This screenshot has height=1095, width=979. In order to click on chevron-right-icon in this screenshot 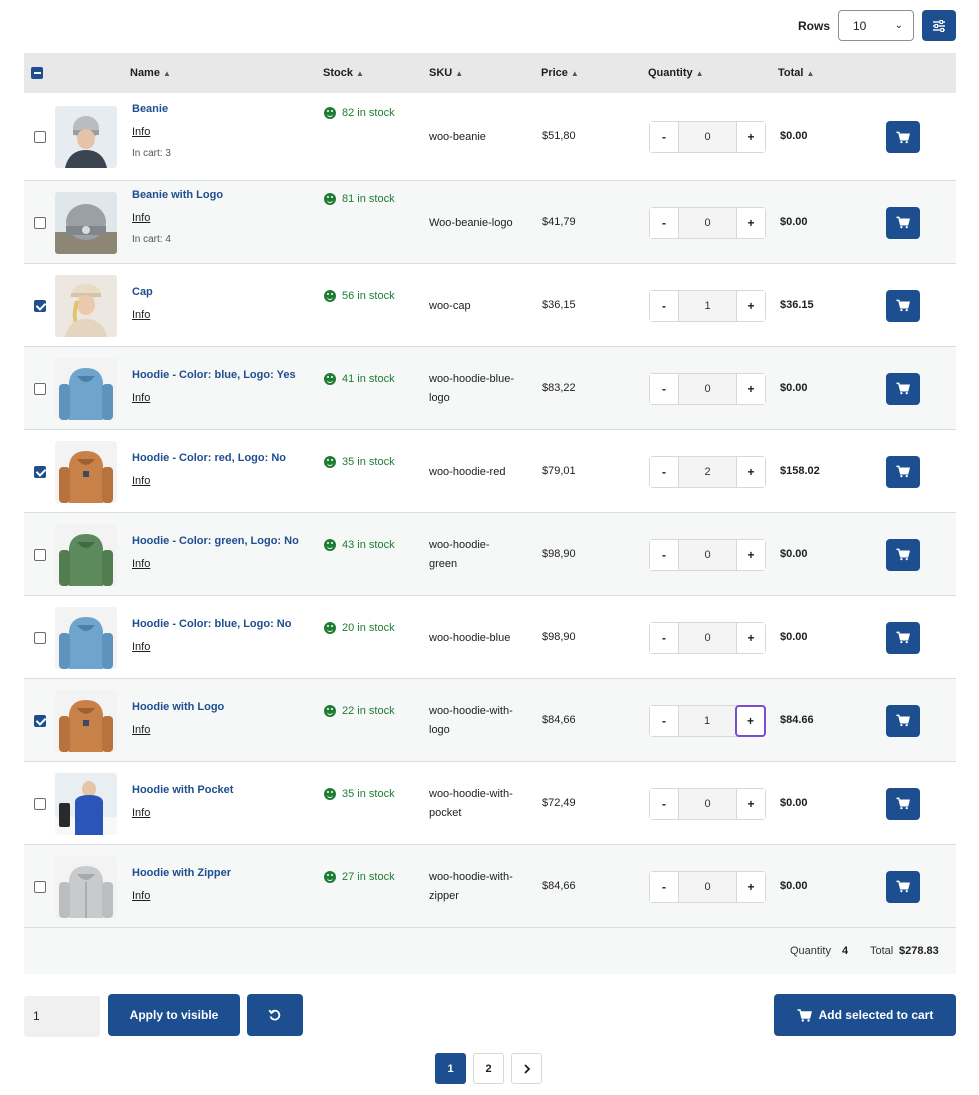, I will do `click(526, 1068)`.